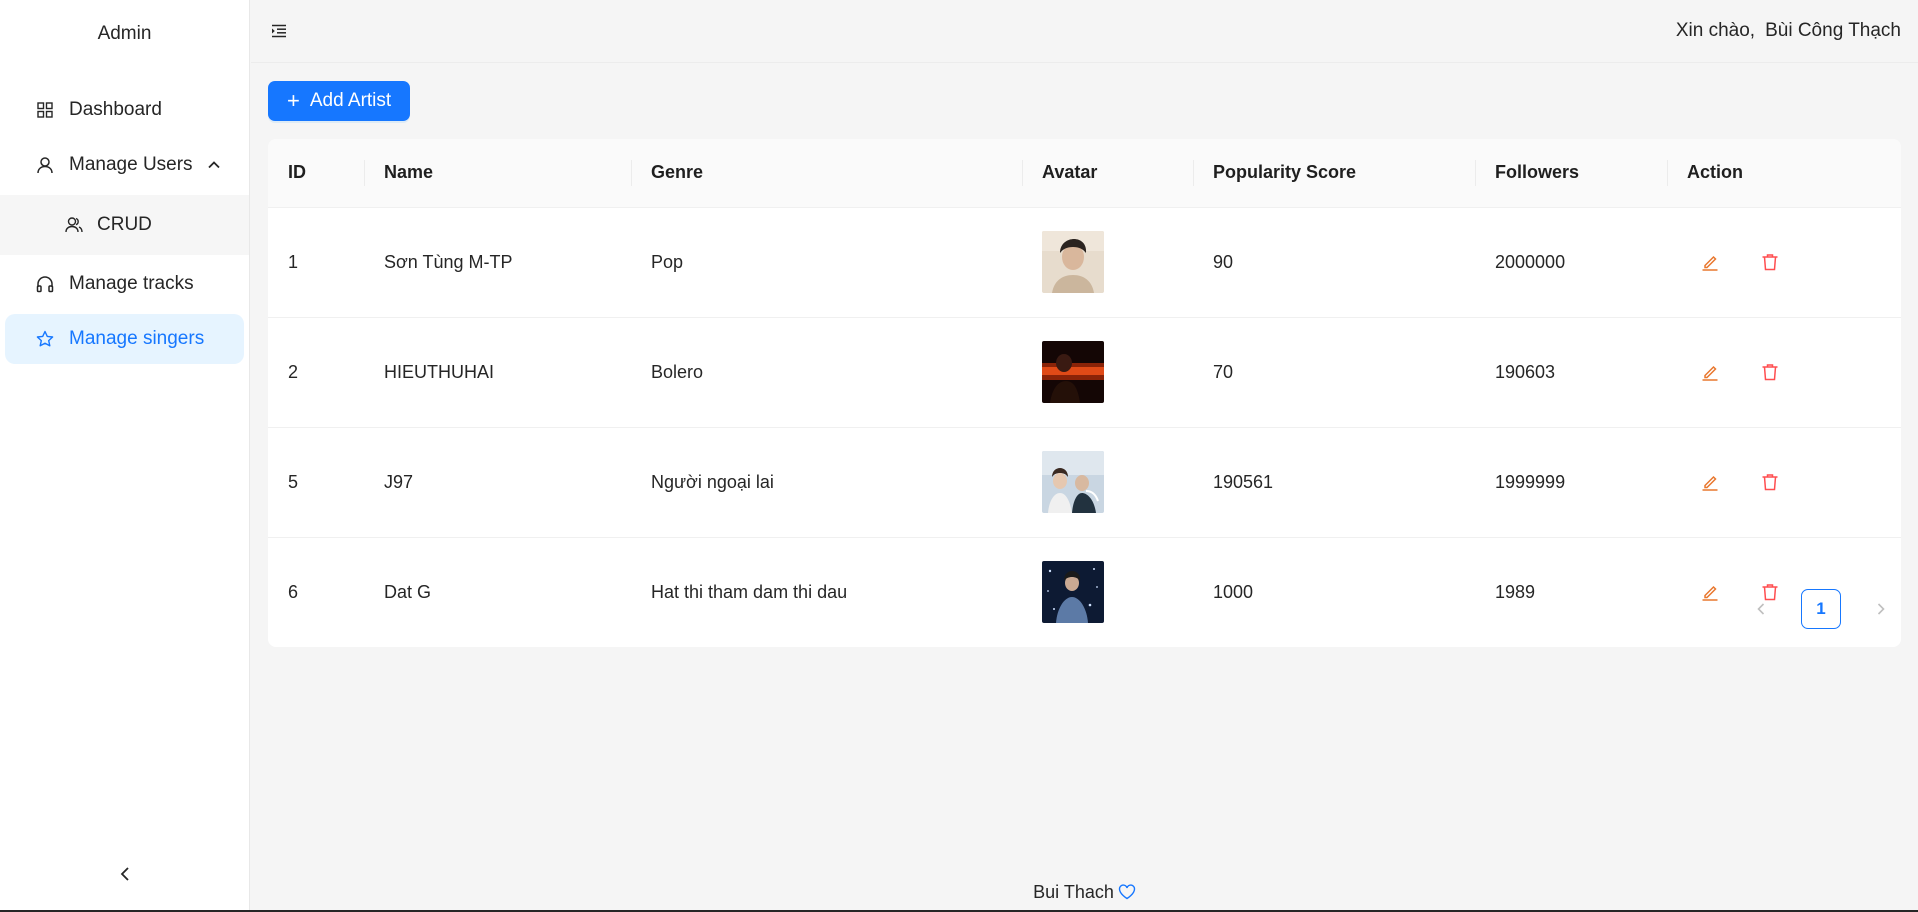 This screenshot has height=912, width=1918. I want to click on add-artist-button: + Add Artist, so click(339, 101).